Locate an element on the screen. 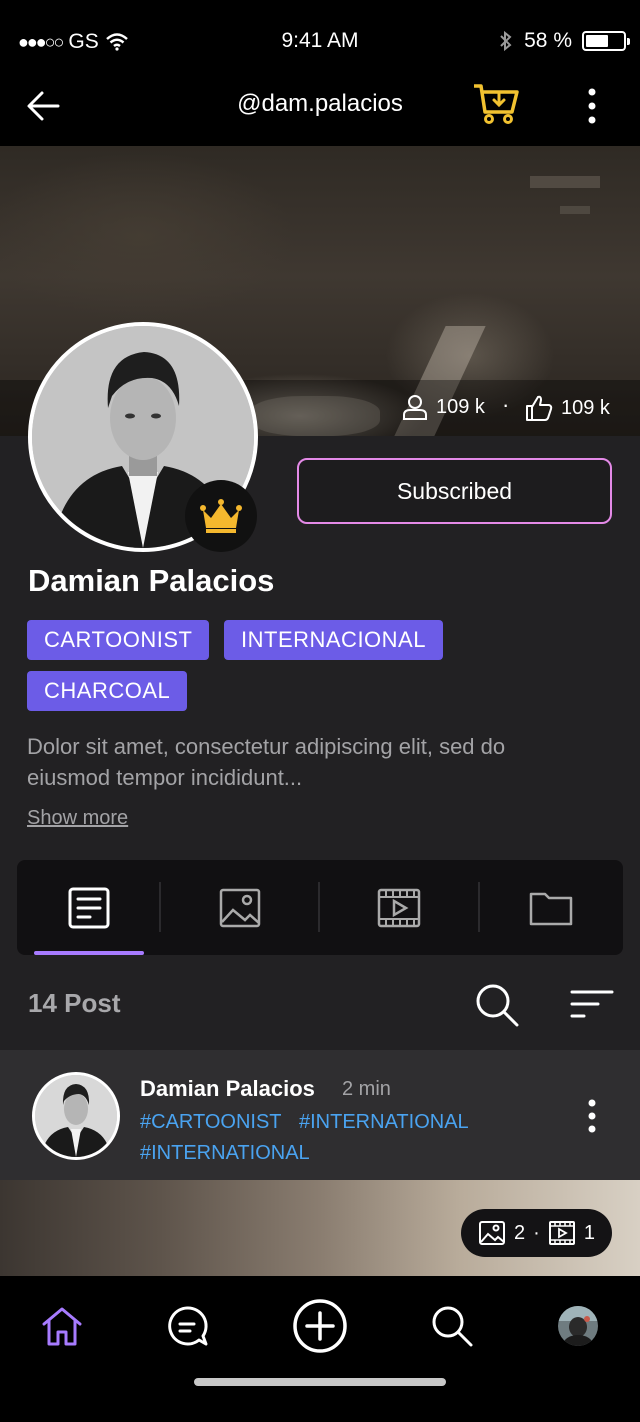  top-nav-bar: @dam.palacios is located at coordinates (320, 105).